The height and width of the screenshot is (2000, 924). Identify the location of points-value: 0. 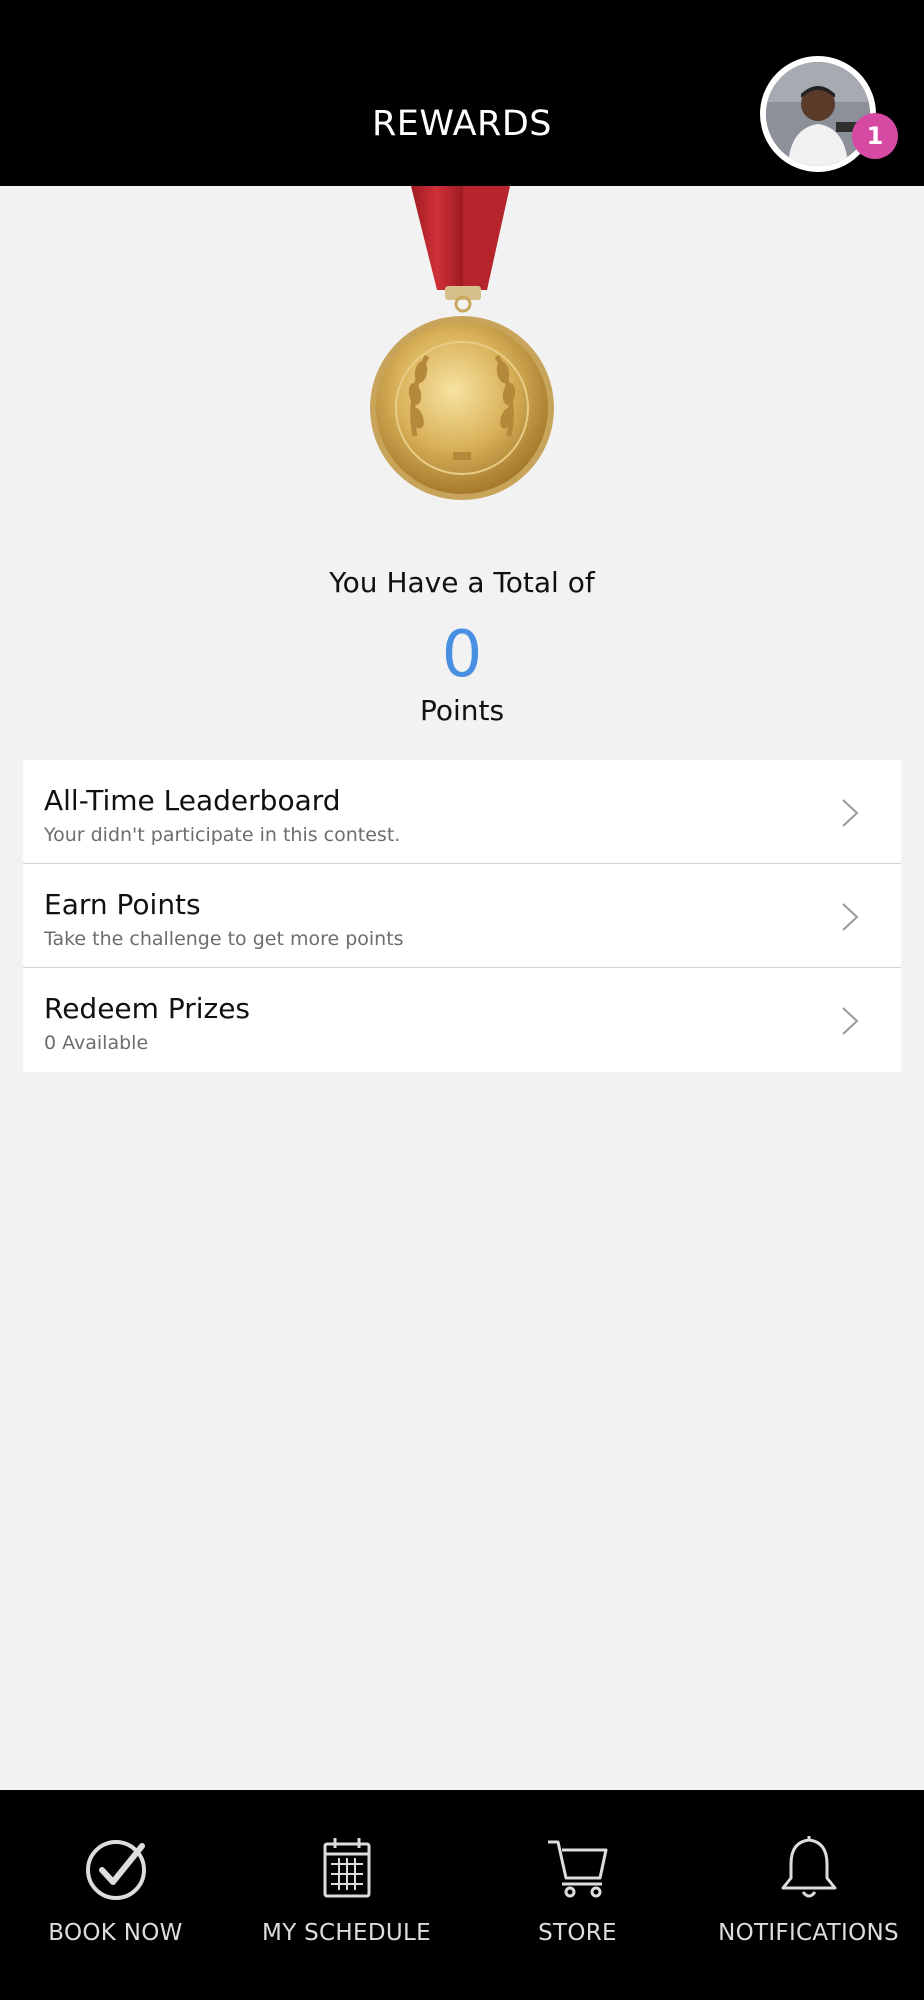
(462, 655).